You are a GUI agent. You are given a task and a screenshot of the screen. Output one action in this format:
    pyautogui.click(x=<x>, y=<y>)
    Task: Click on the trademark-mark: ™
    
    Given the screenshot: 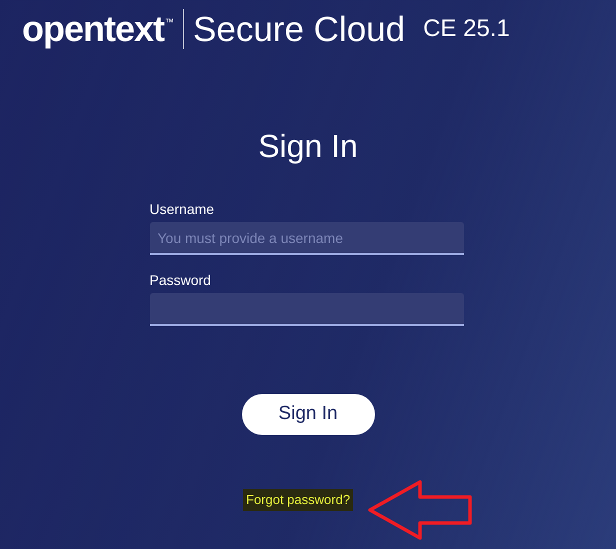 What is the action you would take?
    pyautogui.click(x=169, y=22)
    